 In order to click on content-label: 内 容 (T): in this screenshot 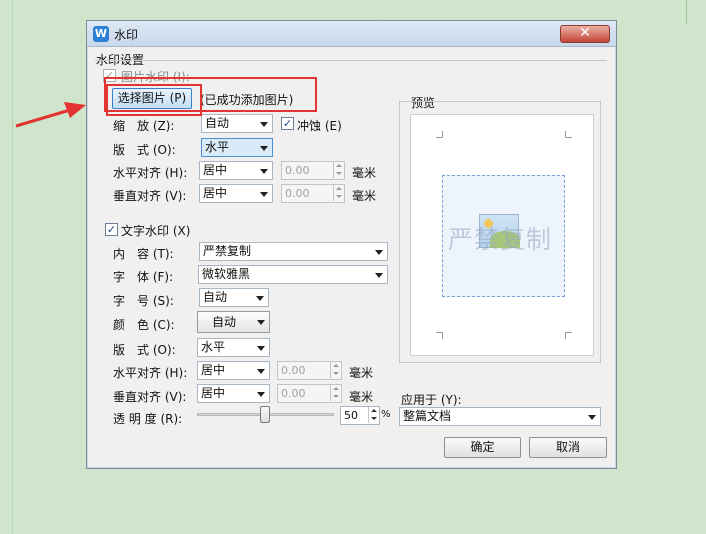, I will do `click(143, 254)`.